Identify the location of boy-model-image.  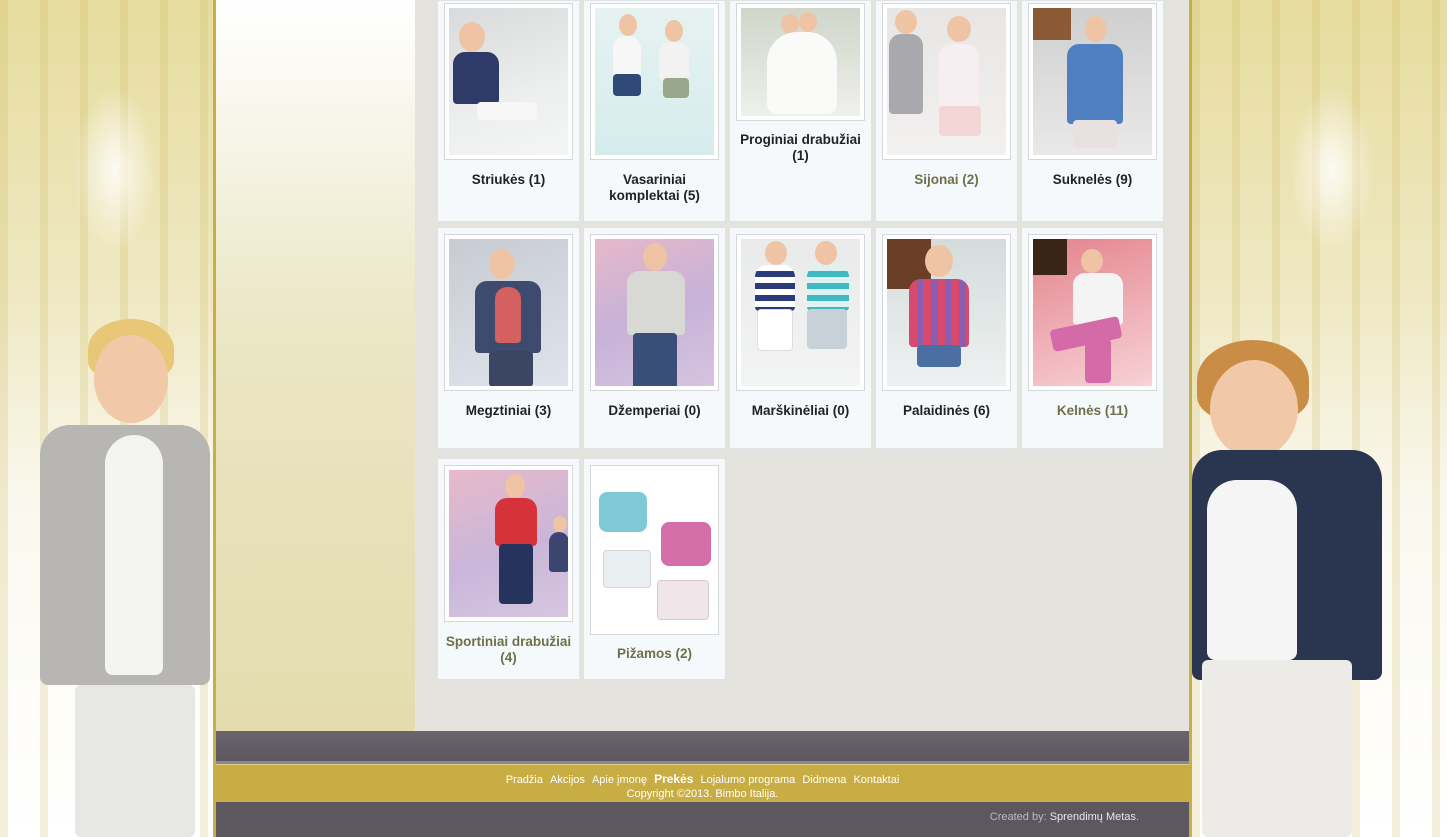
(120, 576).